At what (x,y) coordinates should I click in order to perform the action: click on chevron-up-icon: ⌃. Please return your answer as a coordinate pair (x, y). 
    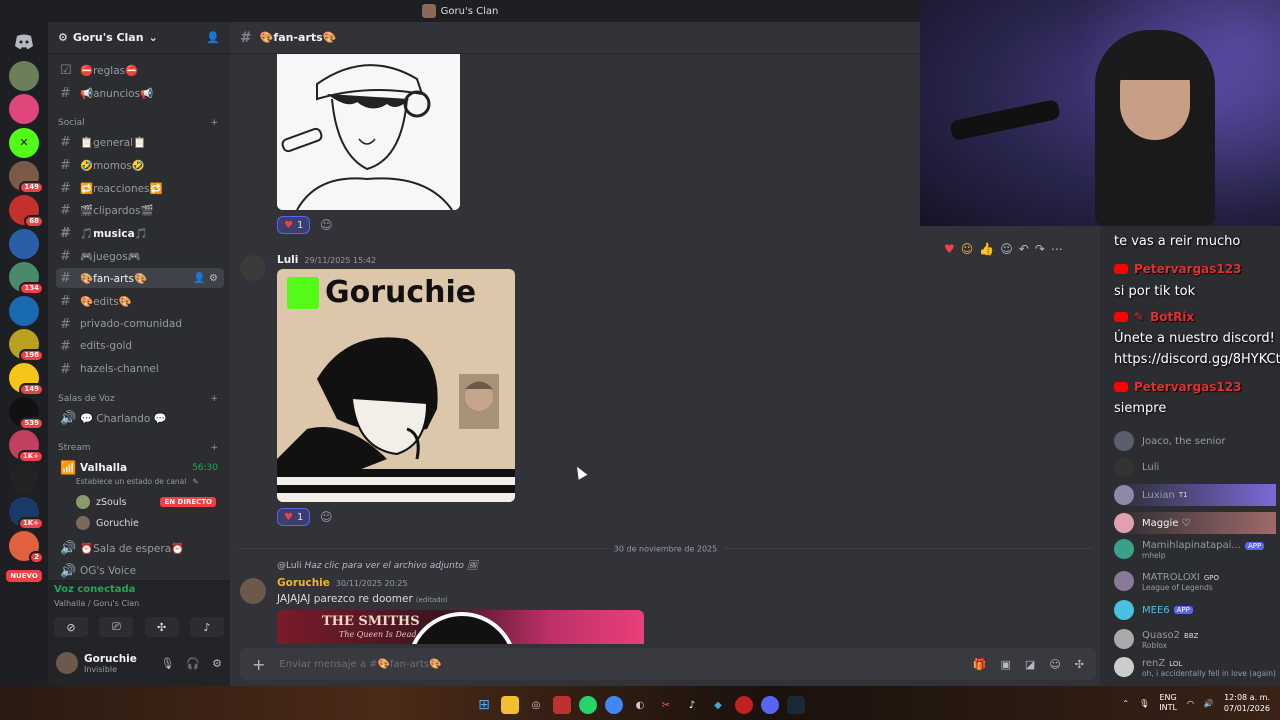
    Looking at the image, I should click on (1125, 703).